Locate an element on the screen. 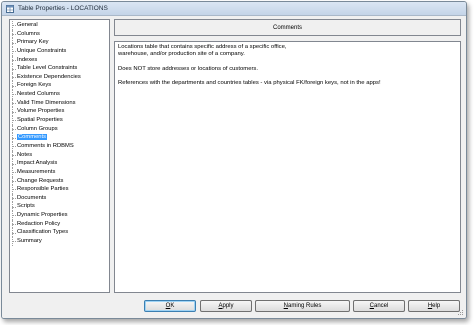  section-header: Comments is located at coordinates (287, 27).